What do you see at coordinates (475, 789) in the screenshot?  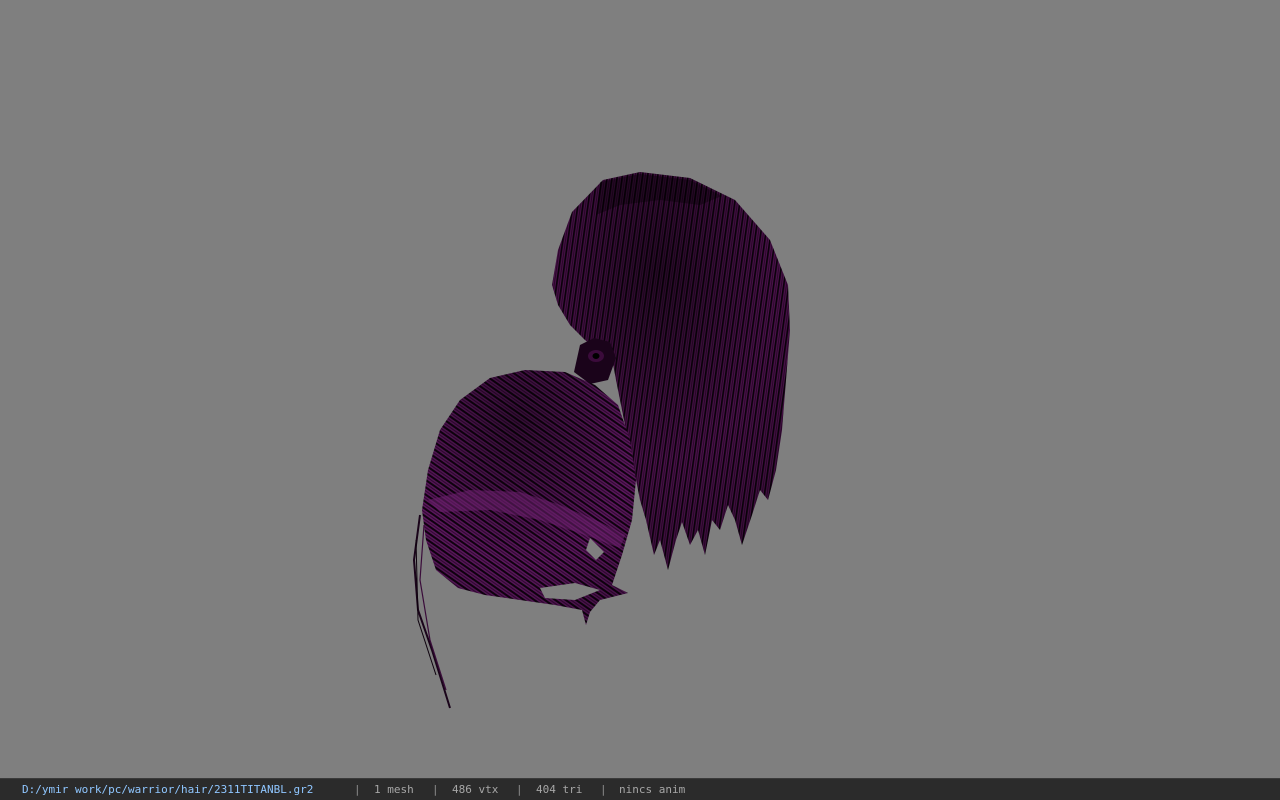 I see `vertex-count: 486 vtx` at bounding box center [475, 789].